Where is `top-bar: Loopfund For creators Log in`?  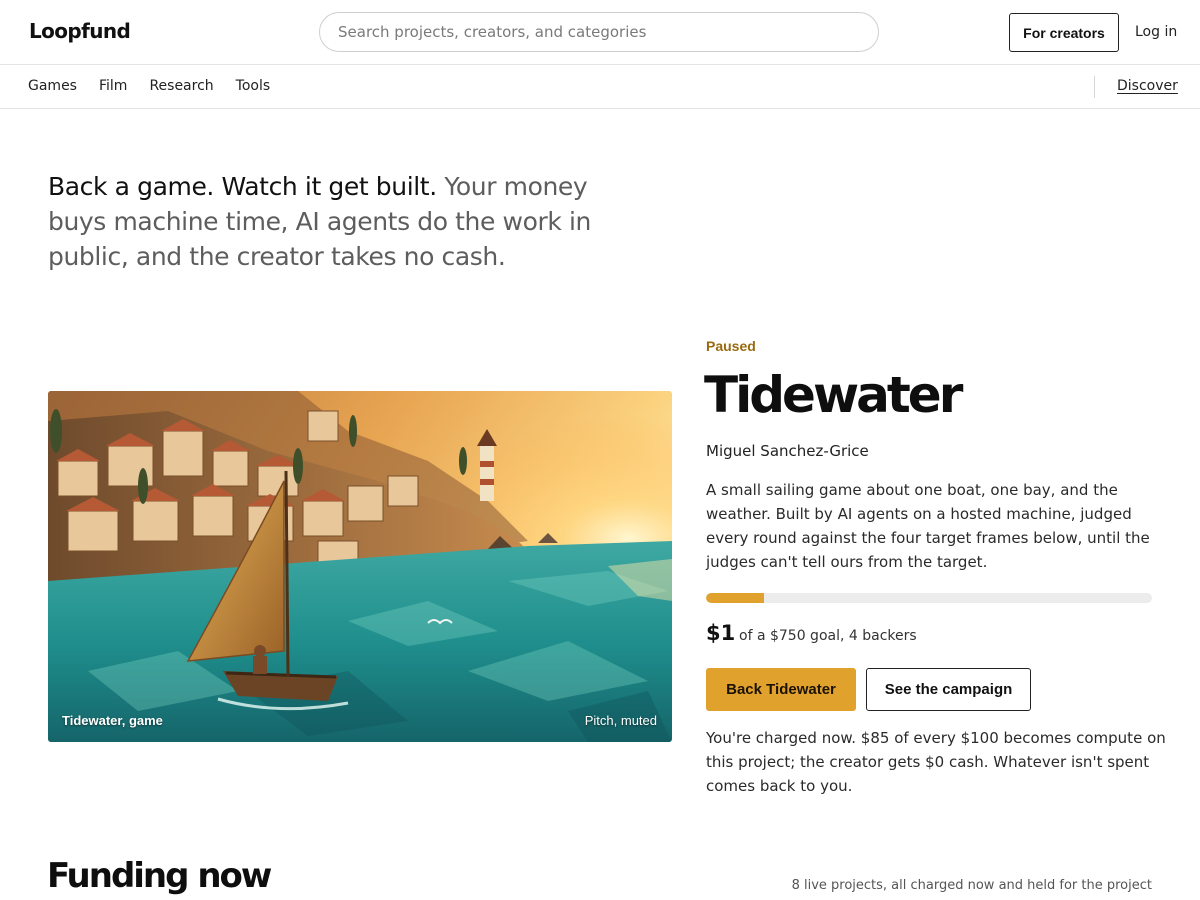 top-bar: Loopfund For creators Log in is located at coordinates (600, 32).